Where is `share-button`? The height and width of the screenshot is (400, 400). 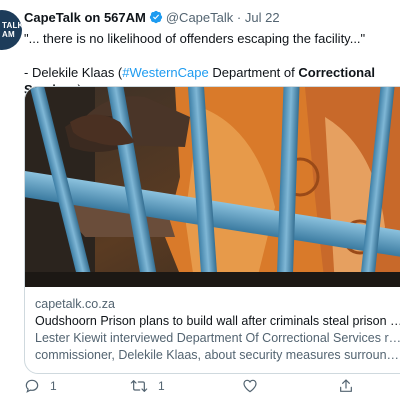
share-button is located at coordinates (351, 386).